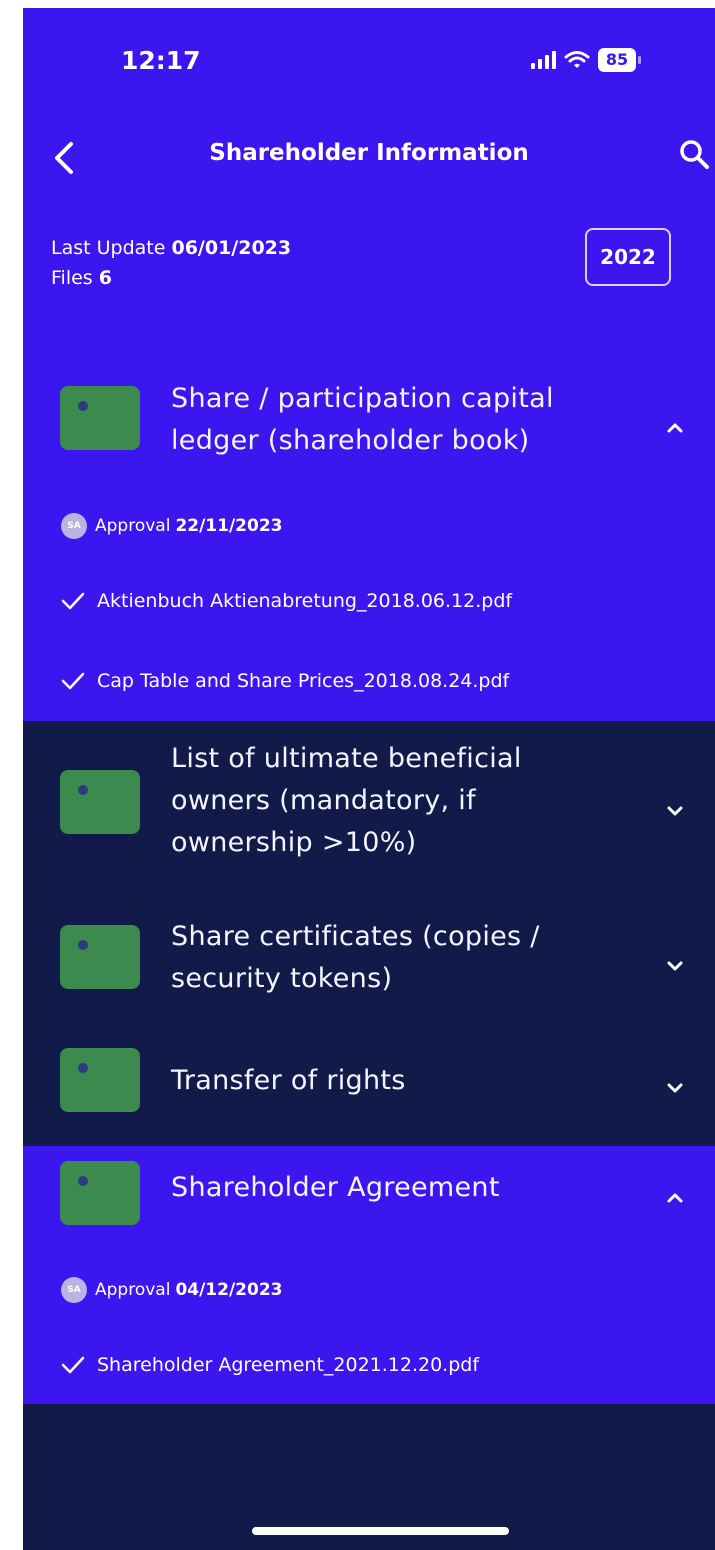  I want to click on status-time: 12:17, so click(161, 60).